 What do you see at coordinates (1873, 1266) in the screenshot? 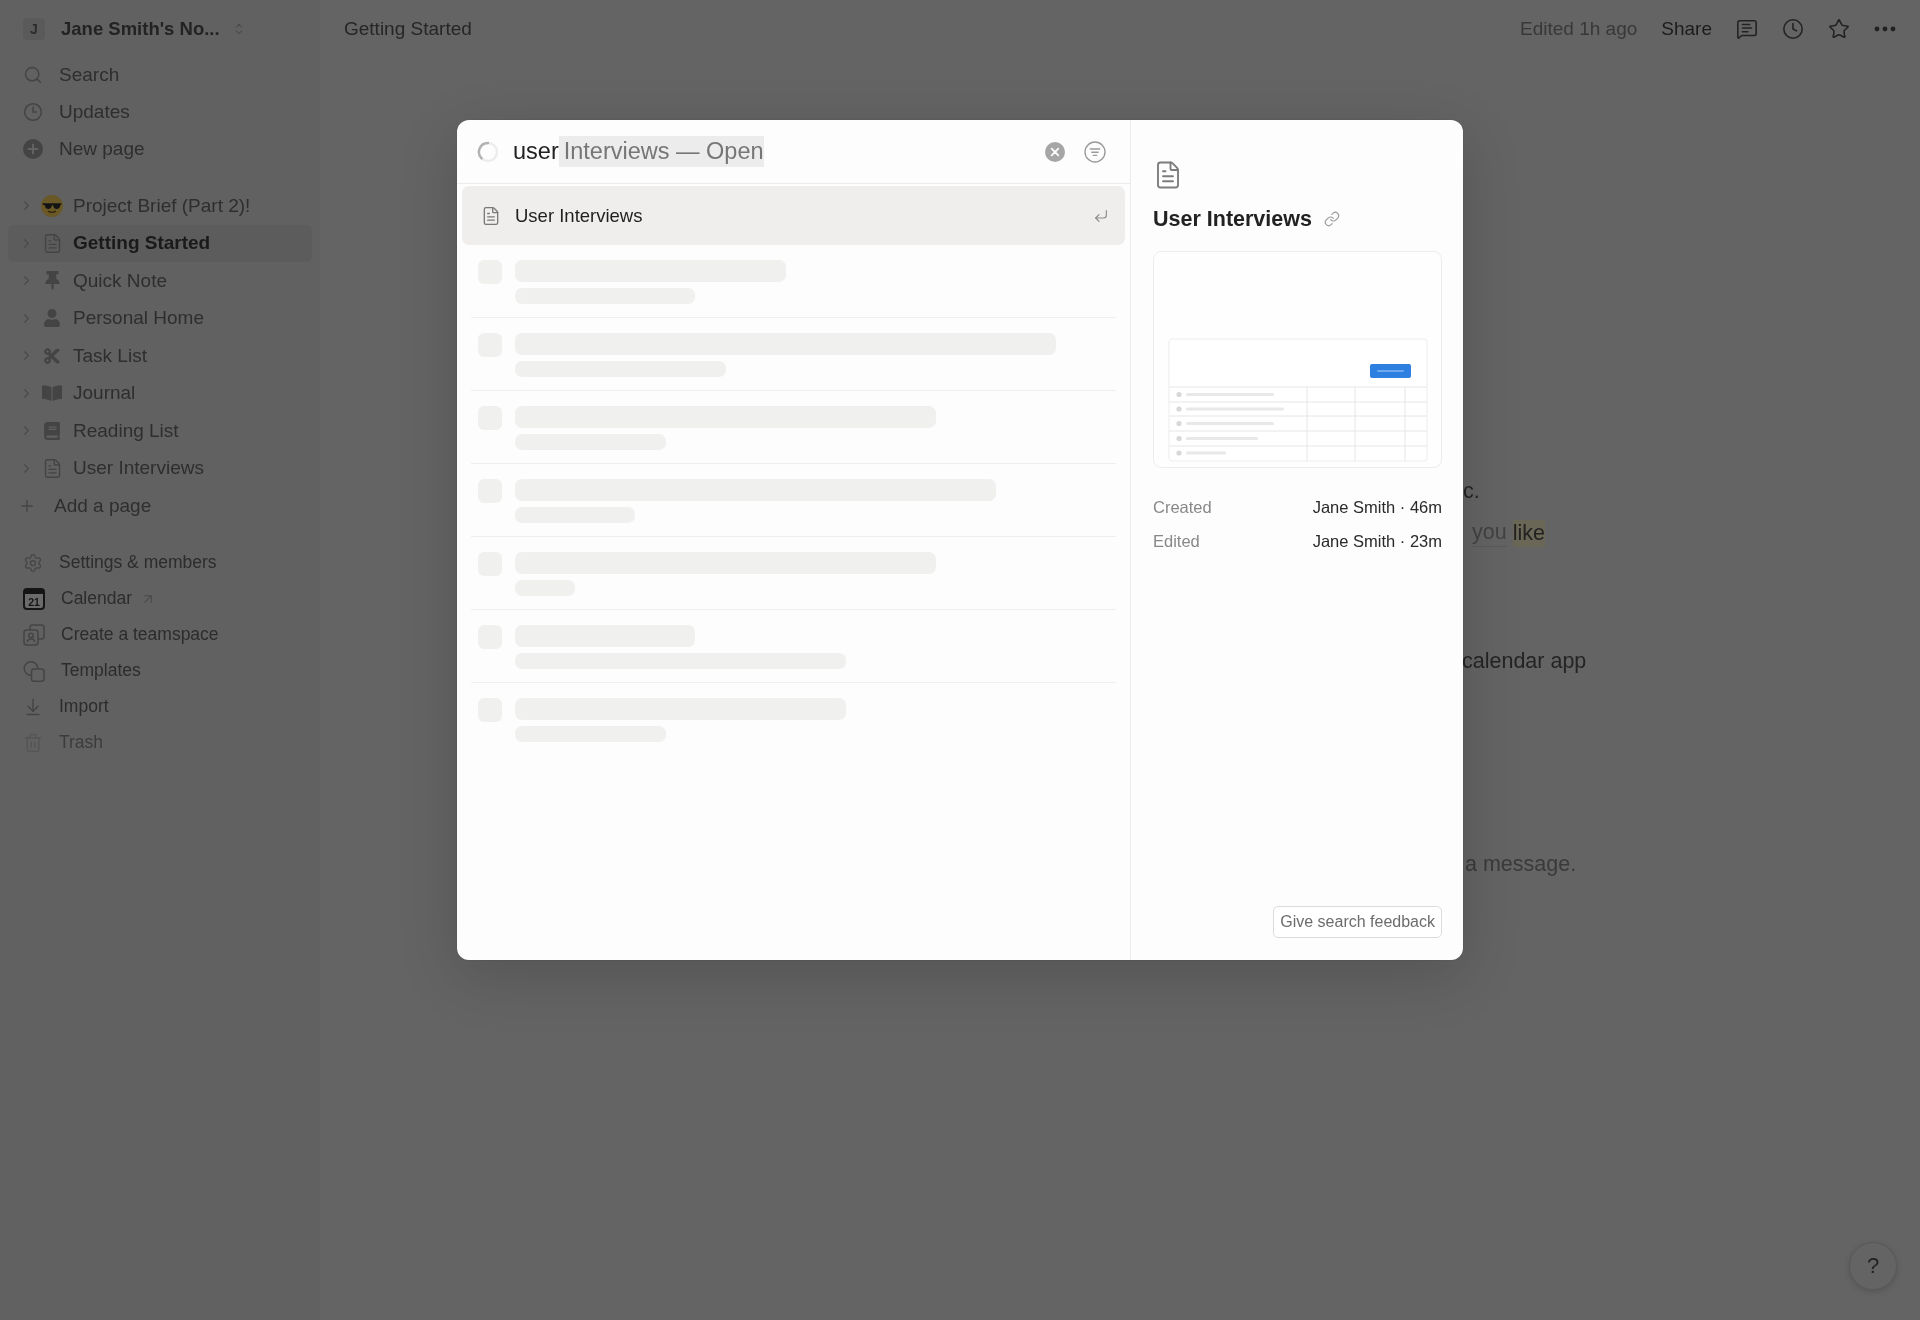
I see `help-button: ?` at bounding box center [1873, 1266].